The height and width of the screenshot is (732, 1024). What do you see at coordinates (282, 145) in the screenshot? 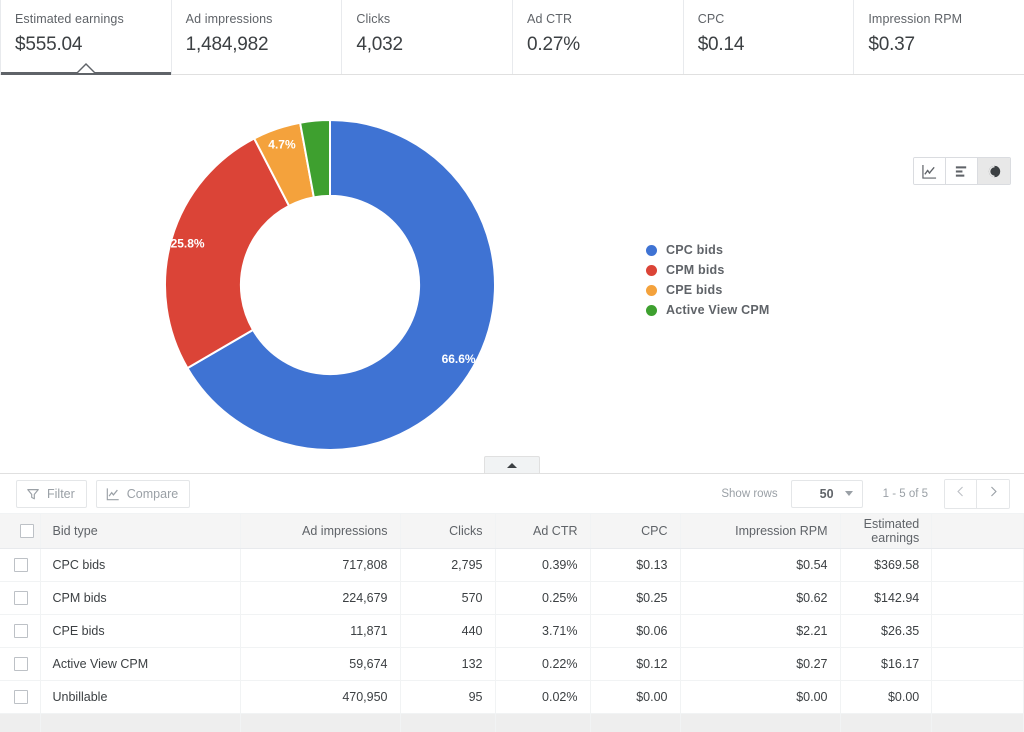
I see `donut-slice-label-2: 4.7%` at bounding box center [282, 145].